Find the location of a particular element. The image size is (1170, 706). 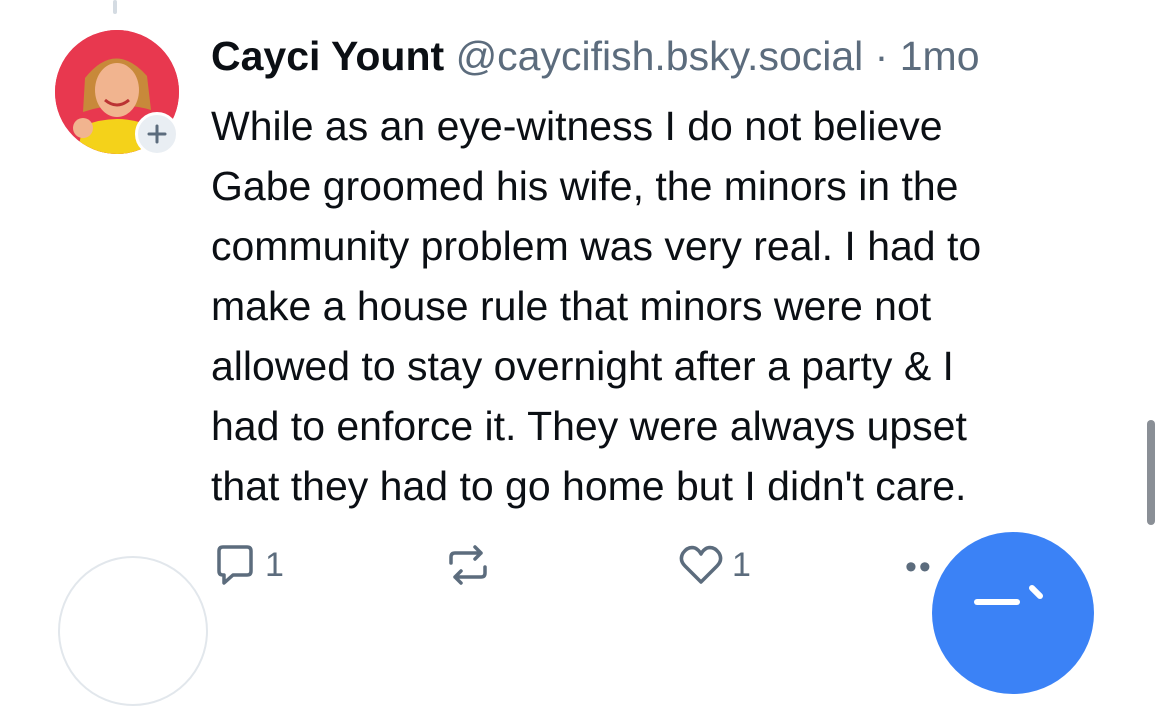

compose-icon is located at coordinates (1008, 595).